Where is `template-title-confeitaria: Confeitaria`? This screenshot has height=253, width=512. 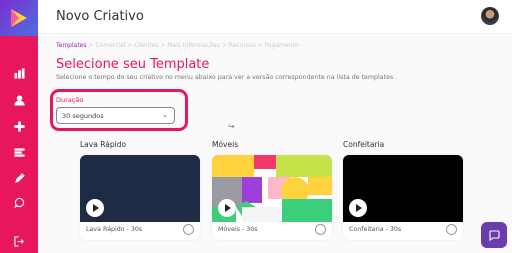 template-title-confeitaria: Confeitaria is located at coordinates (364, 144).